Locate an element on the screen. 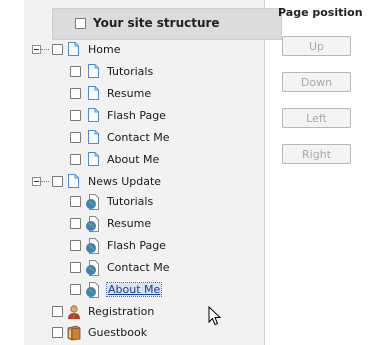  tree-node-news-contact-me: Contact Me is located at coordinates (144, 268).